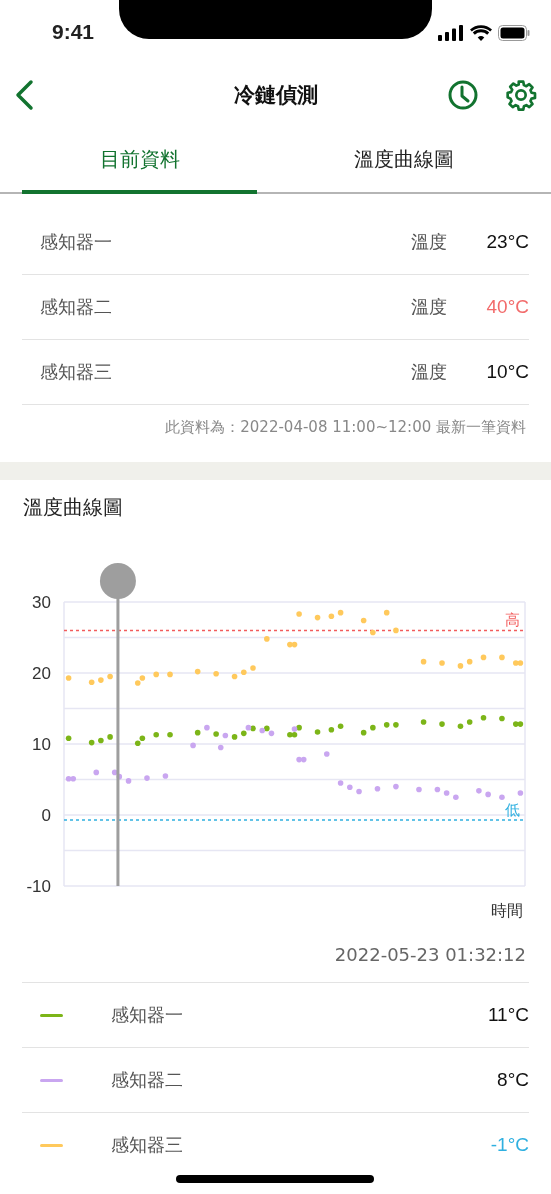  I want to click on back-button, so click(24, 95).